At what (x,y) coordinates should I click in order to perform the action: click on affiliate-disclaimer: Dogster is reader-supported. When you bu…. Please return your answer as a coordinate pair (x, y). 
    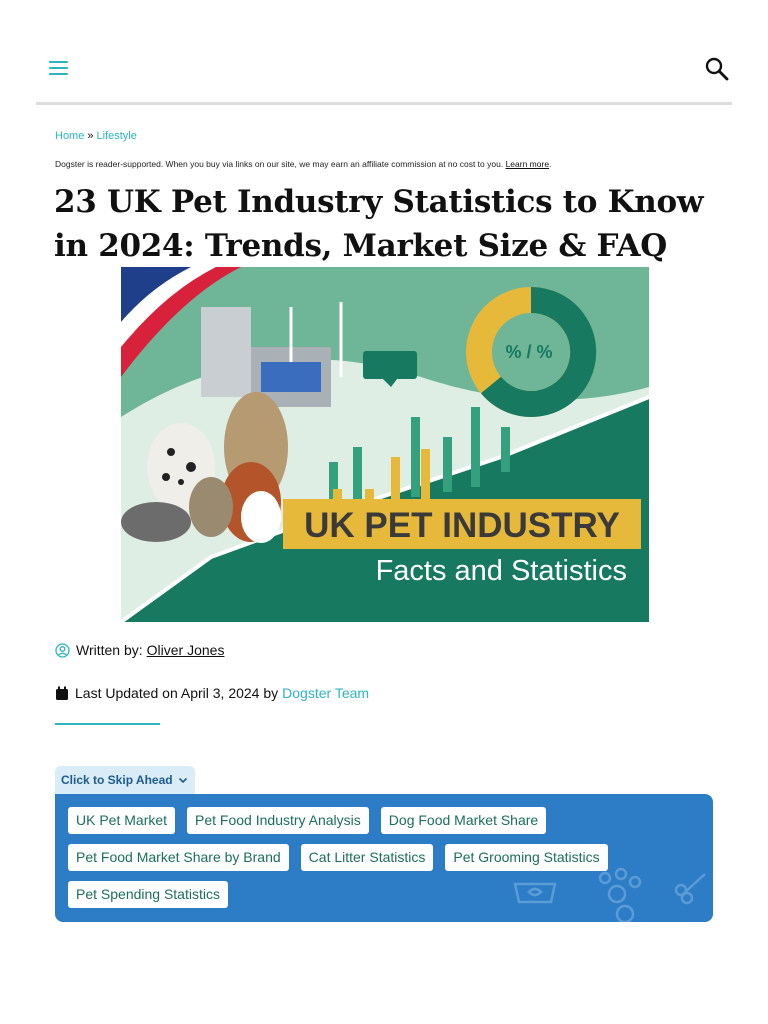
    Looking at the image, I should click on (303, 164).